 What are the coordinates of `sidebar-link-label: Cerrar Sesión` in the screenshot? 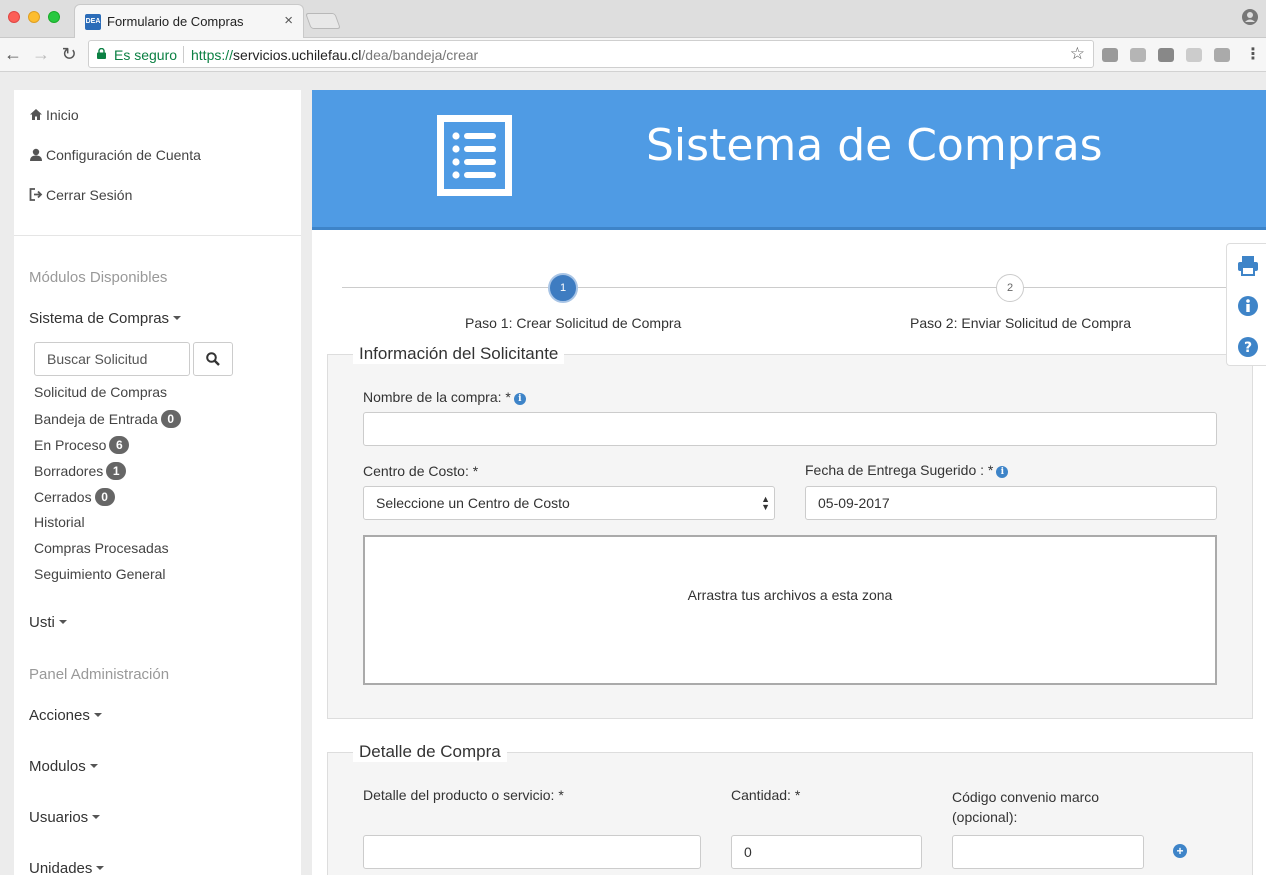 It's located at (89, 195).